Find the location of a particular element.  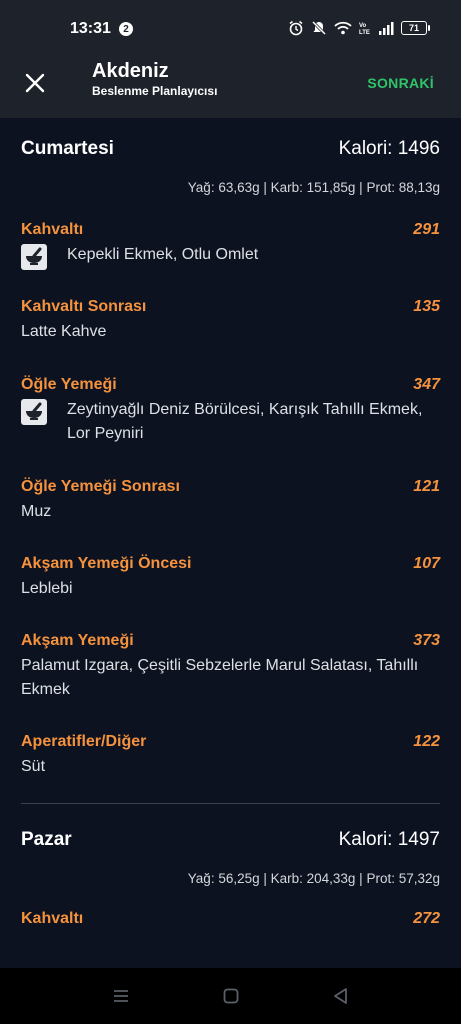

day-header: Cumartesi Kalori: 1496 is located at coordinates (230, 149).